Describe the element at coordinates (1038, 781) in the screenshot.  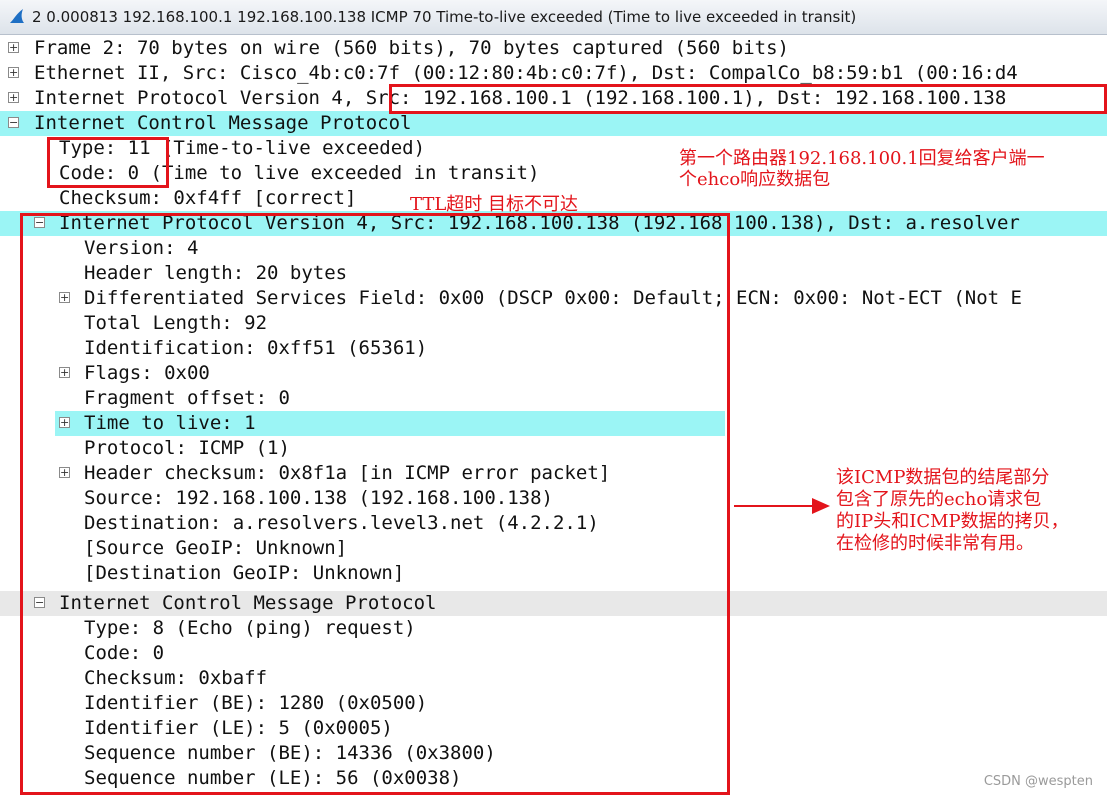
I see `watermark: CSDN @wespten` at that location.